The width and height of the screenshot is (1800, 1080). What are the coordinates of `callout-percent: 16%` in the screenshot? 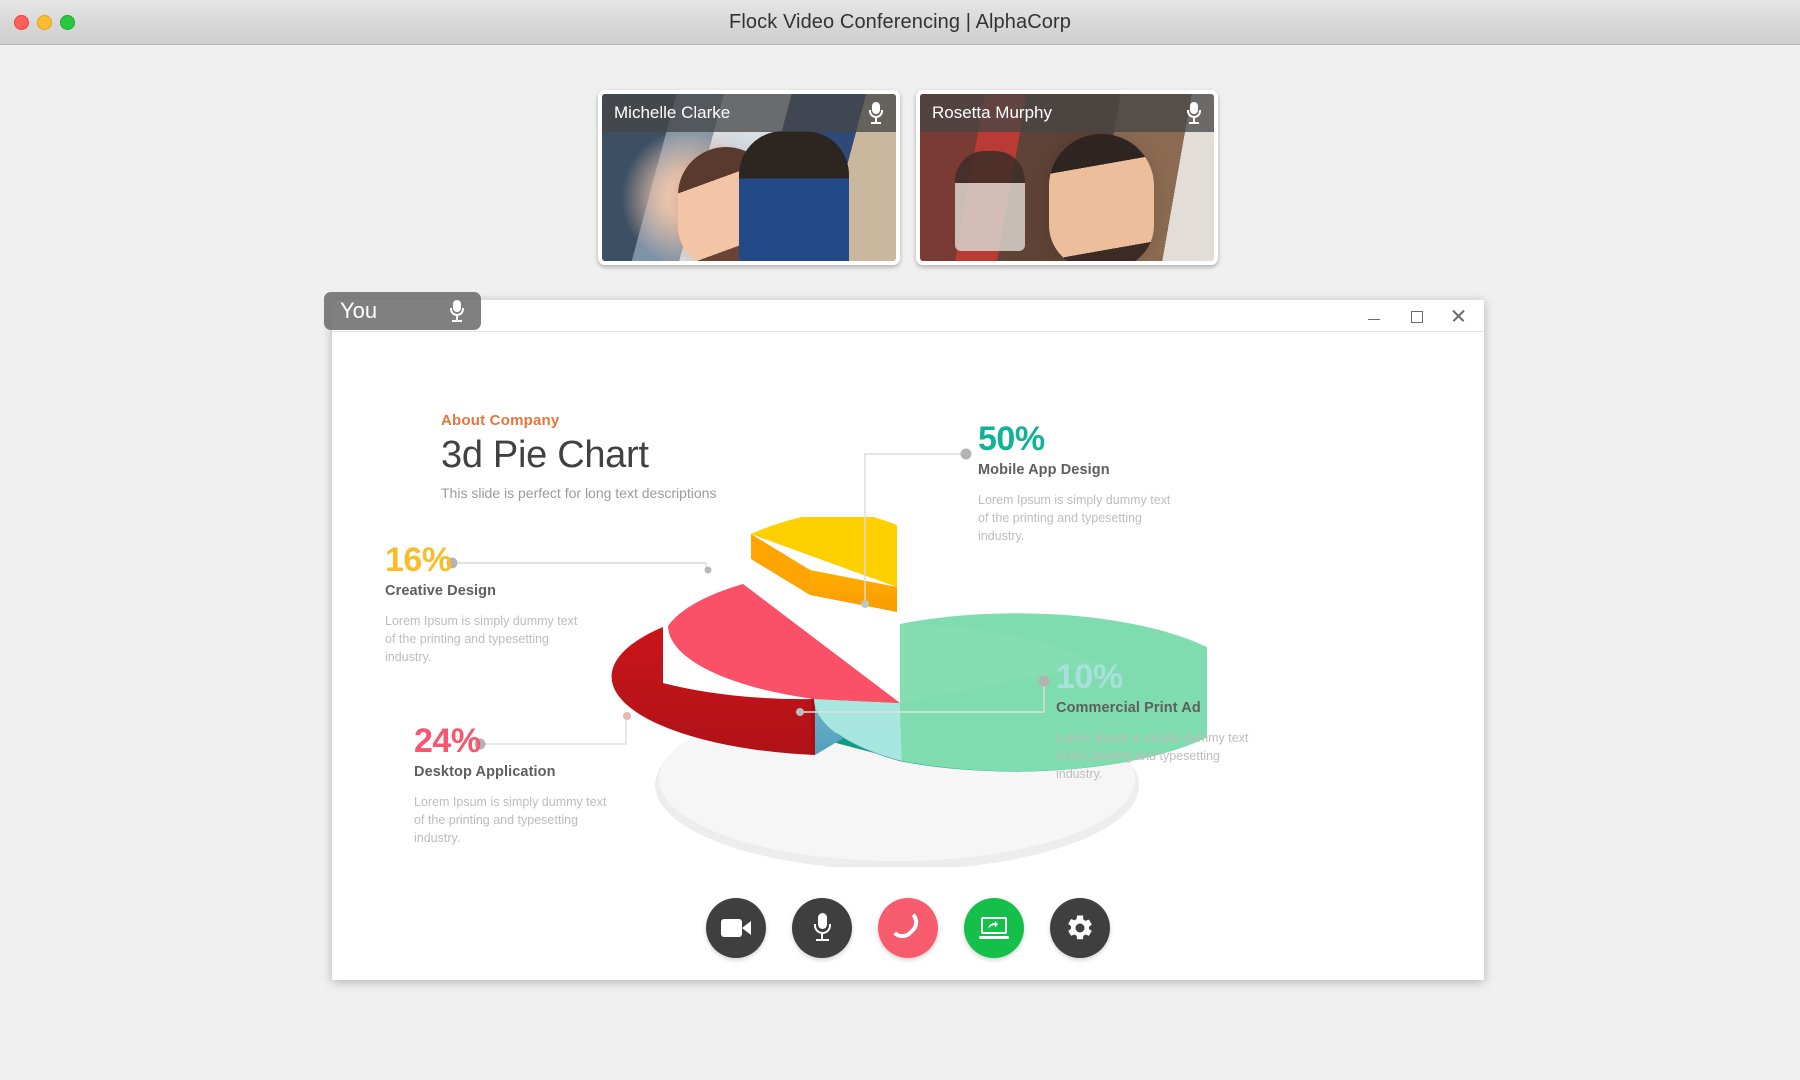 It's located at (418, 560).